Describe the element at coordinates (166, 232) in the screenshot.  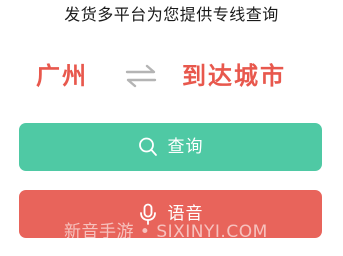
I see `watermark-text: 新音手游 • SIXINYI.COM` at that location.